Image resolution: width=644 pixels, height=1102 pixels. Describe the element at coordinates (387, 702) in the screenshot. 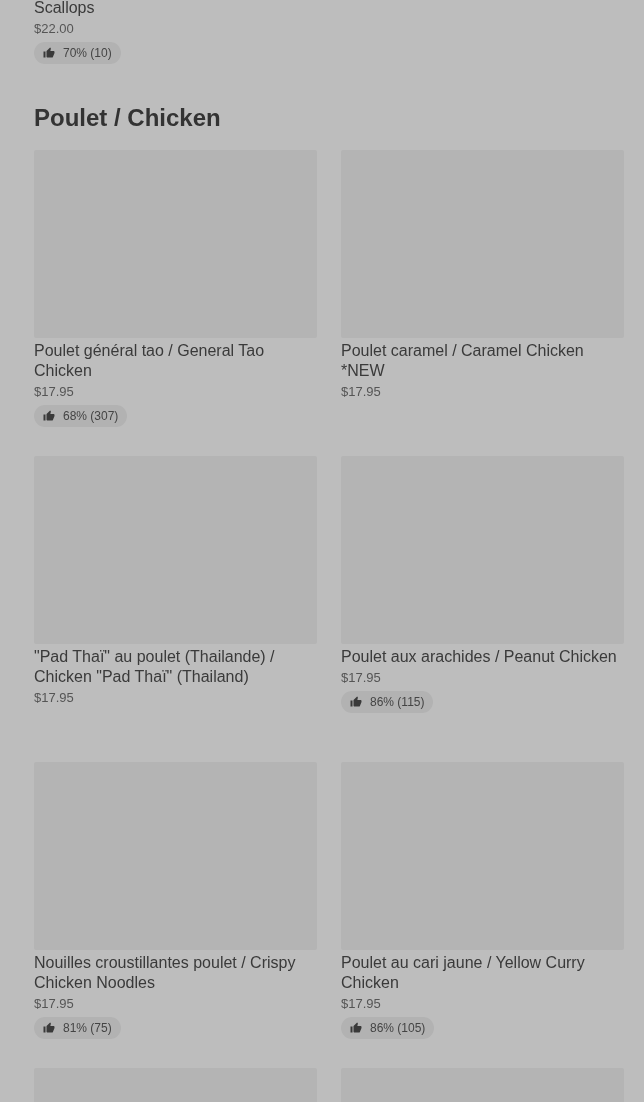

I see `rating-badge: 86% (115)` at that location.